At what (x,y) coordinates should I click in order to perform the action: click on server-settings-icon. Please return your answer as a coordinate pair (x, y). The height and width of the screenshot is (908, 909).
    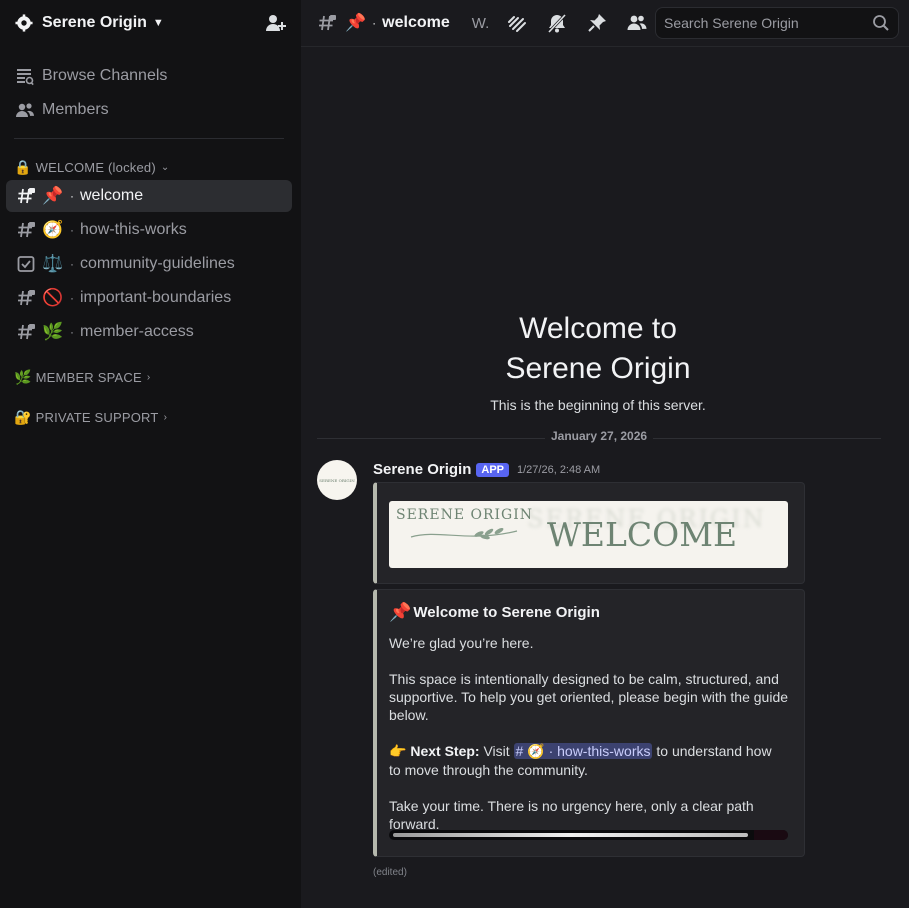
    Looking at the image, I should click on (24, 23).